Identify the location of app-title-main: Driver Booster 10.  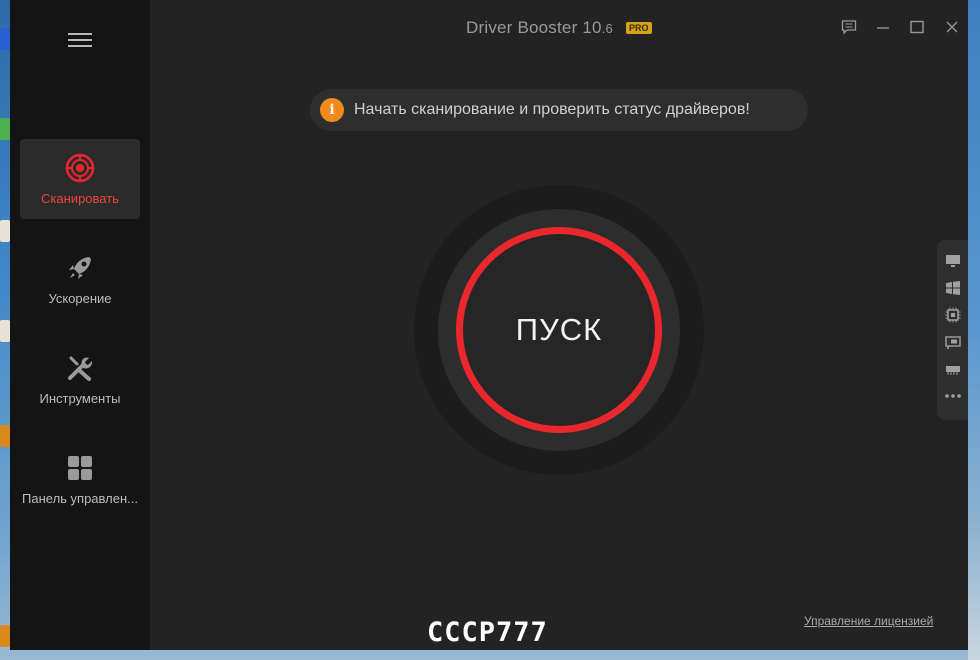
(534, 27).